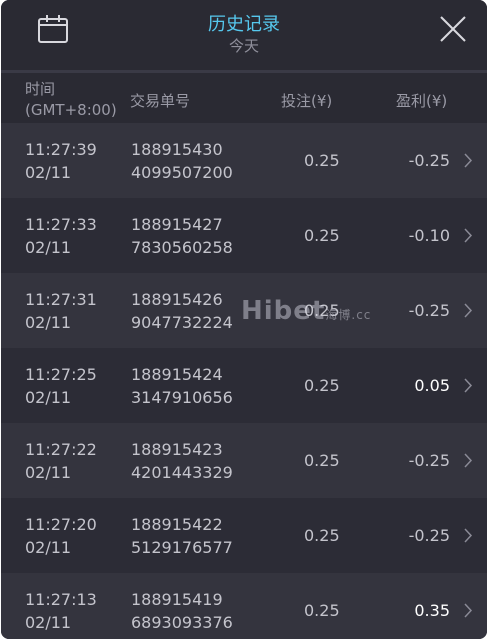 Image resolution: width=489 pixels, height=639 pixels. Describe the element at coordinates (429, 235) in the screenshot. I see `row-profit: -0.10` at that location.